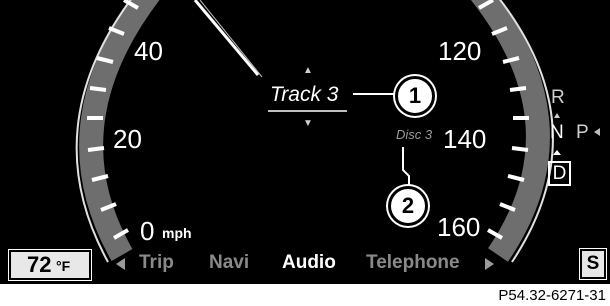  Describe the element at coordinates (156, 263) in the screenshot. I see `menu-item-trip: Trip` at that location.